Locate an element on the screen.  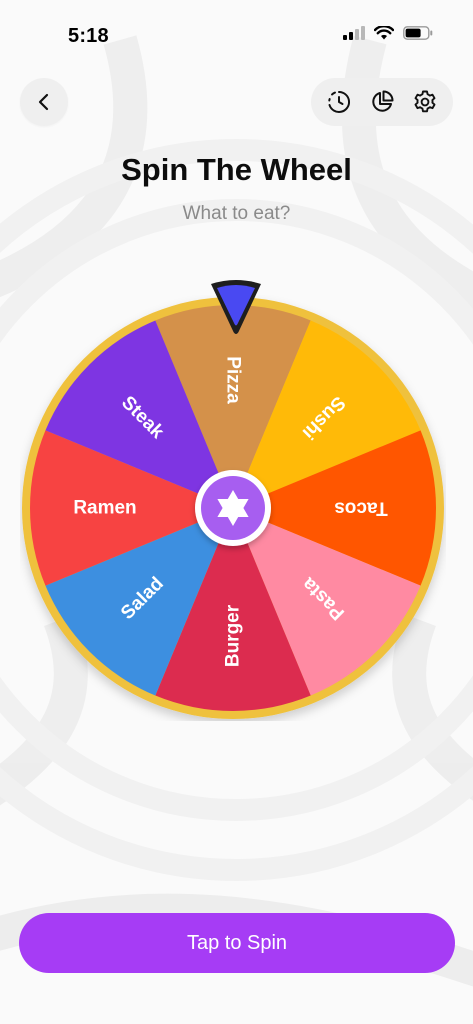
status-bar: 5:18 is located at coordinates (236, 35).